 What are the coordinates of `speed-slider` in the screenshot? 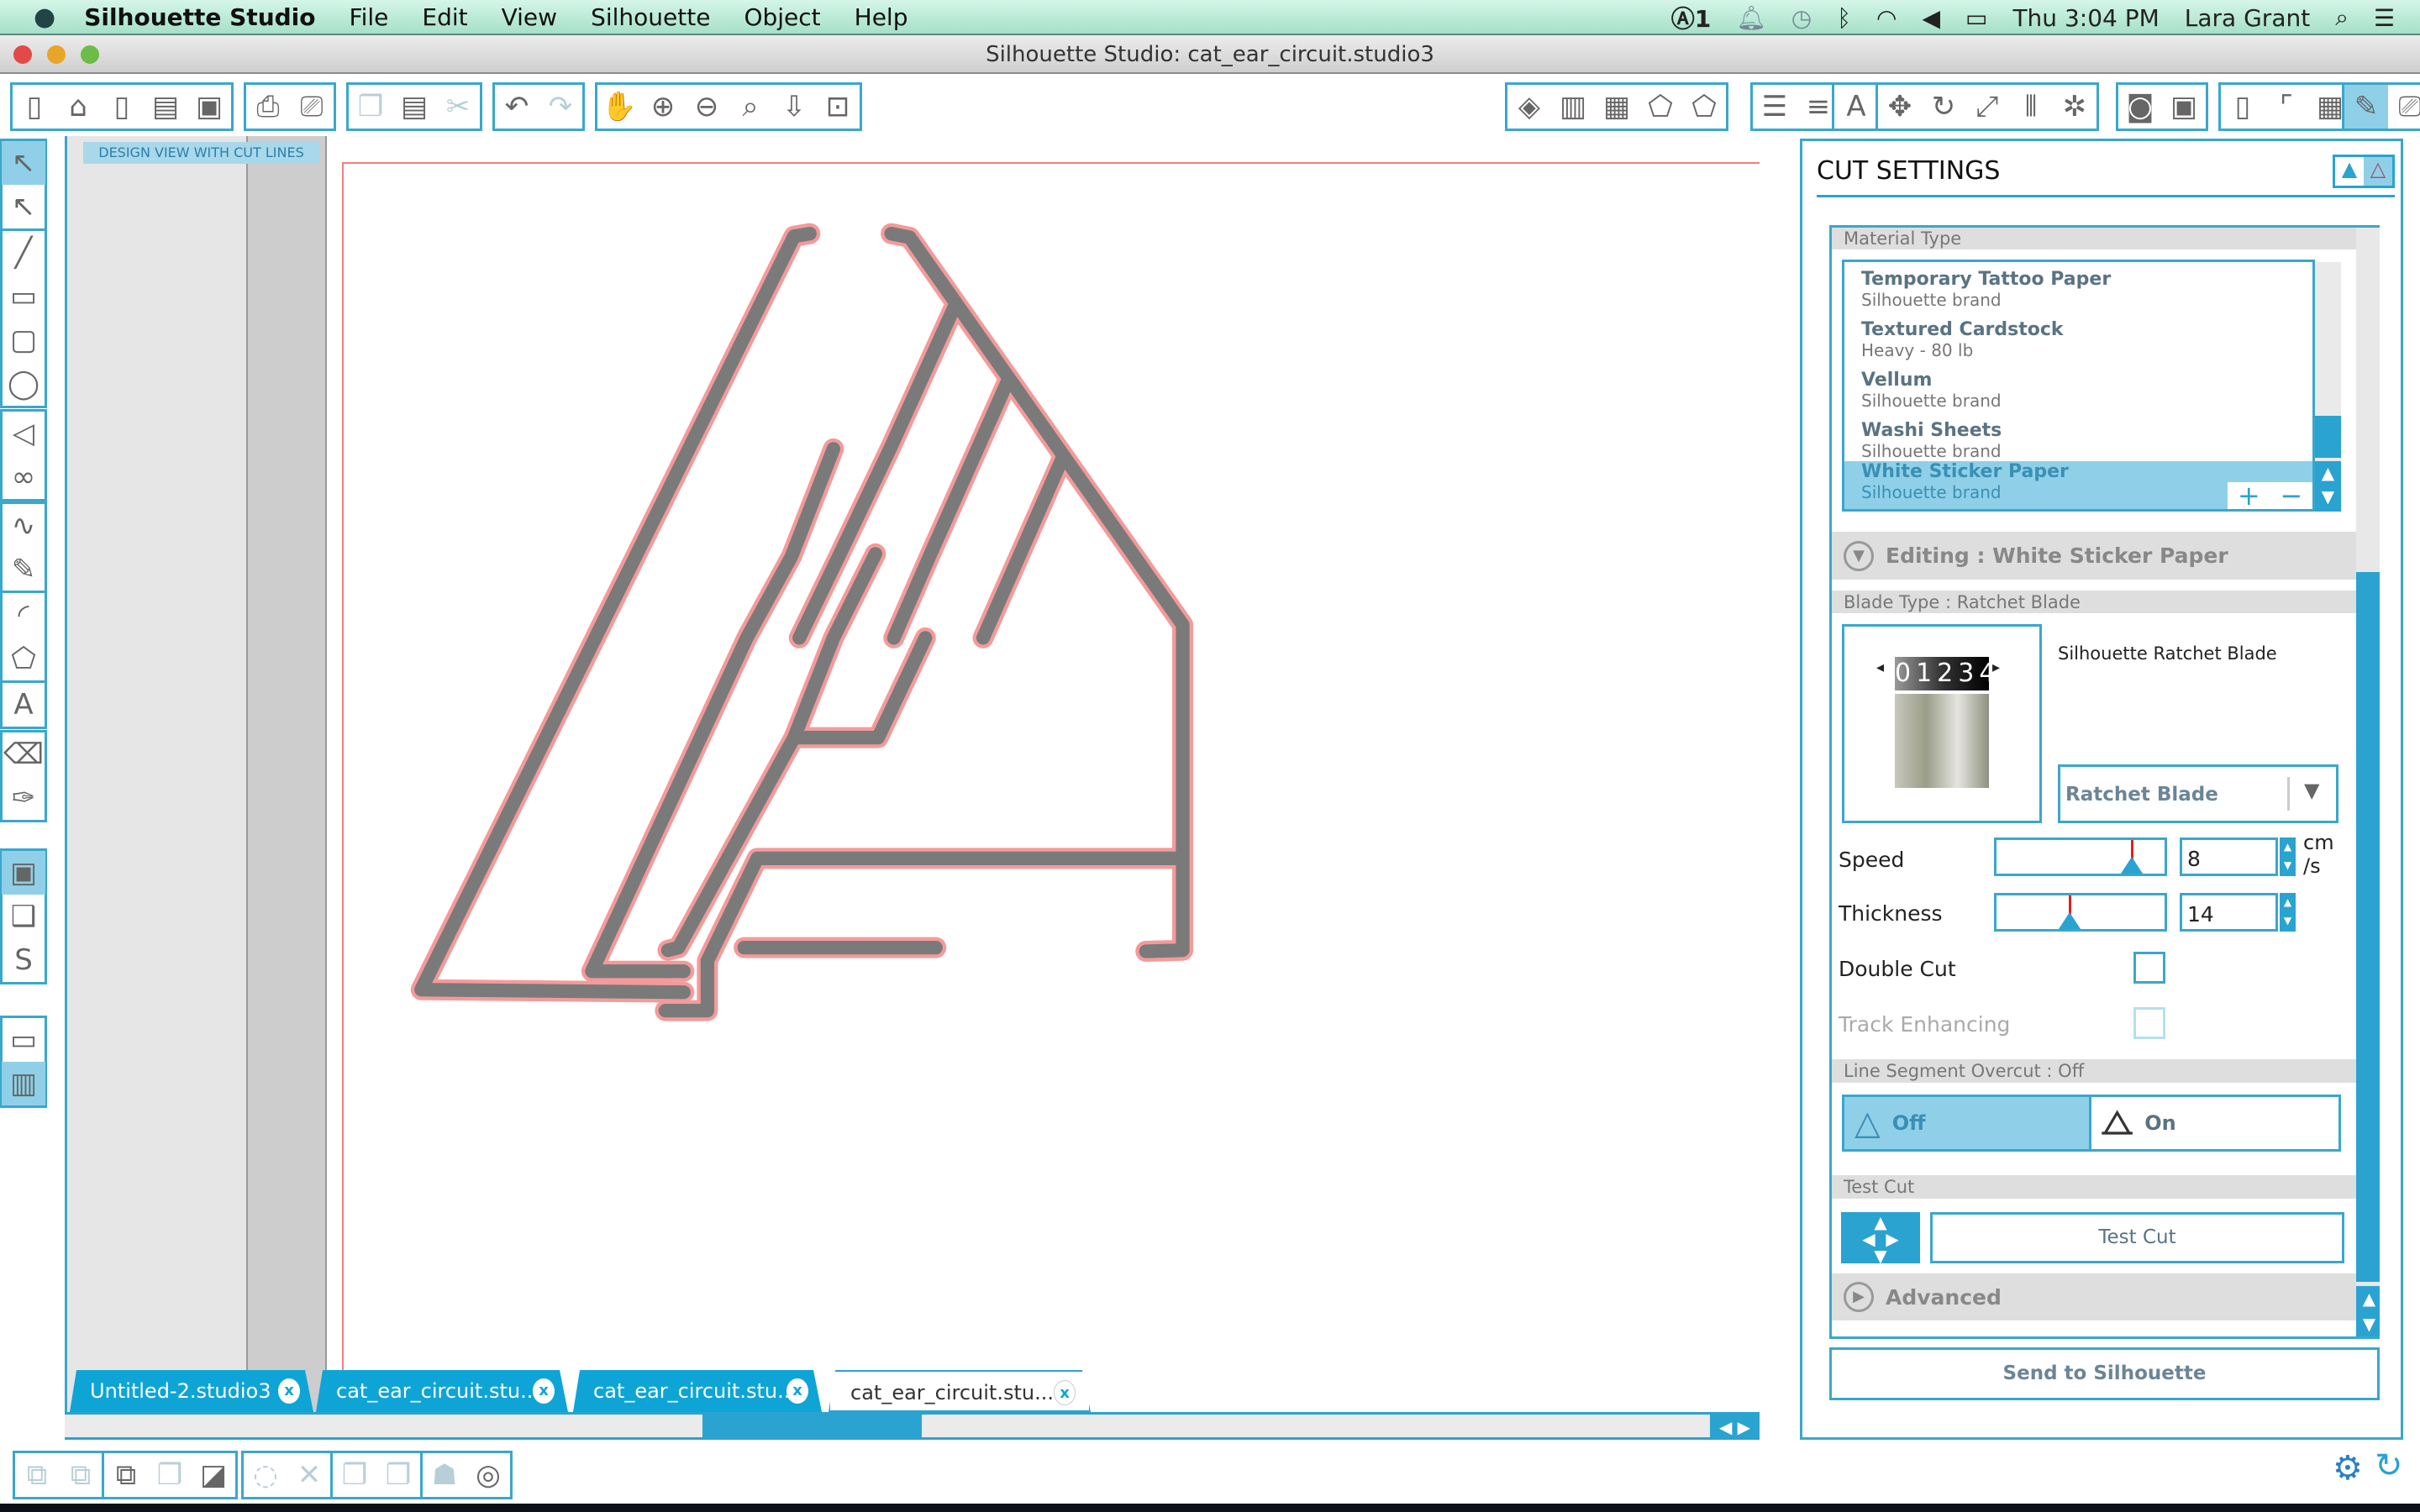 It's located at (2081, 856).